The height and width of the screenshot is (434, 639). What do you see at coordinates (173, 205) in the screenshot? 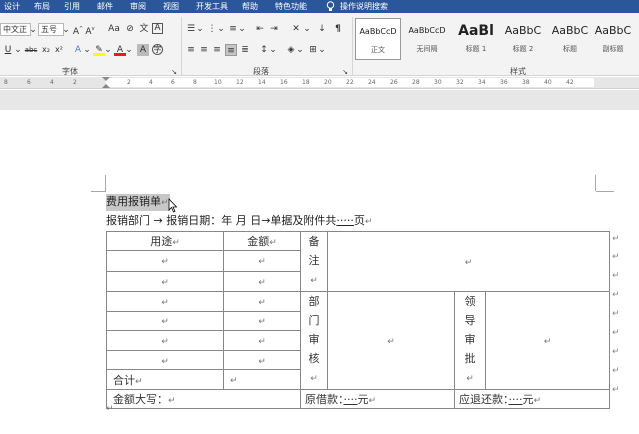
I see `mouse-cursor-icon` at bounding box center [173, 205].